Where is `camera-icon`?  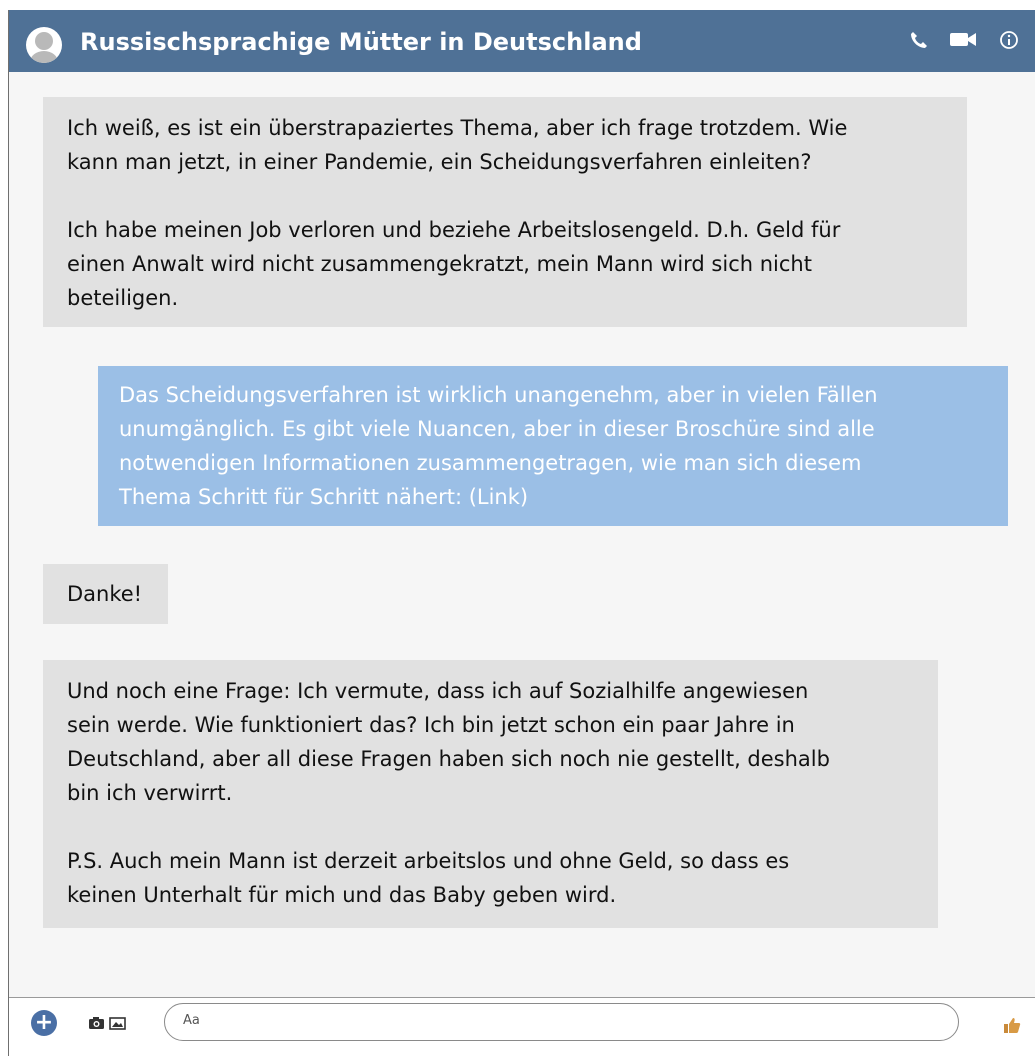
camera-icon is located at coordinates (96, 1023).